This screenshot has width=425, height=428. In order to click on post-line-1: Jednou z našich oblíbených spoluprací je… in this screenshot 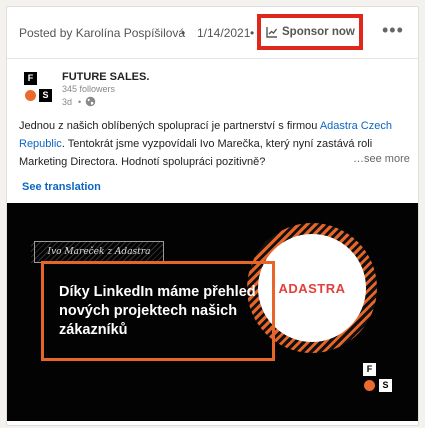, I will do `click(205, 126)`.